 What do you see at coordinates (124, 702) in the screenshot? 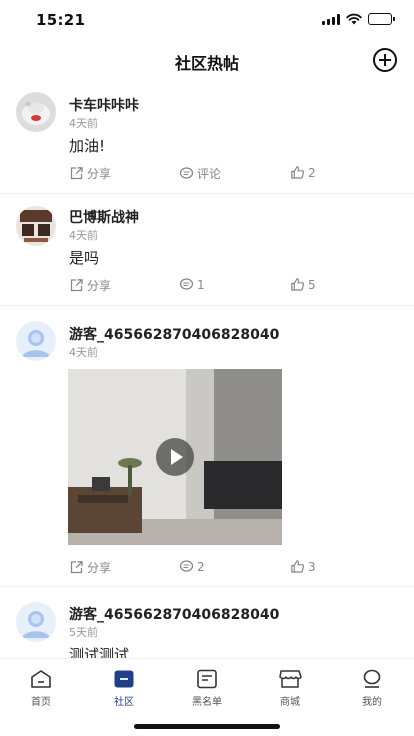
I see `tab-community-label: 社区` at bounding box center [124, 702].